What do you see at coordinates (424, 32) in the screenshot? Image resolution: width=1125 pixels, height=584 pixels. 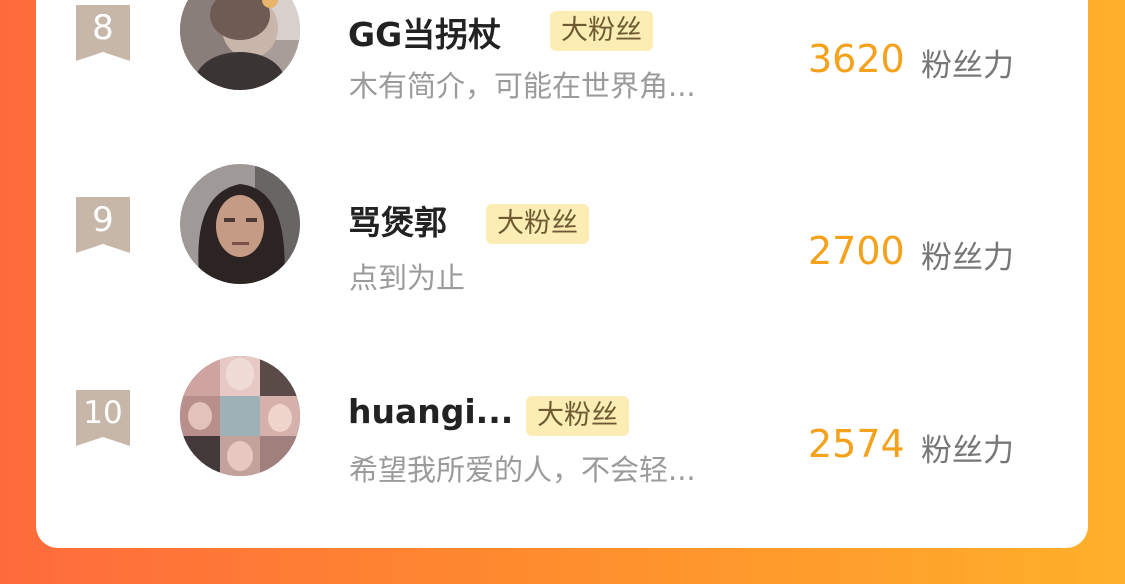 I see `user-name: GG当拐杖` at bounding box center [424, 32].